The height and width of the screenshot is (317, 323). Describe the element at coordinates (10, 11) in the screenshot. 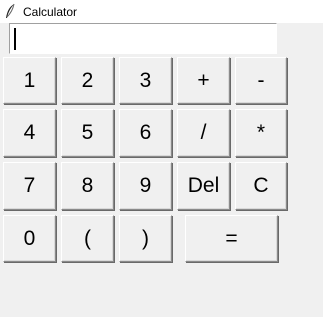

I see `feather-icon` at that location.